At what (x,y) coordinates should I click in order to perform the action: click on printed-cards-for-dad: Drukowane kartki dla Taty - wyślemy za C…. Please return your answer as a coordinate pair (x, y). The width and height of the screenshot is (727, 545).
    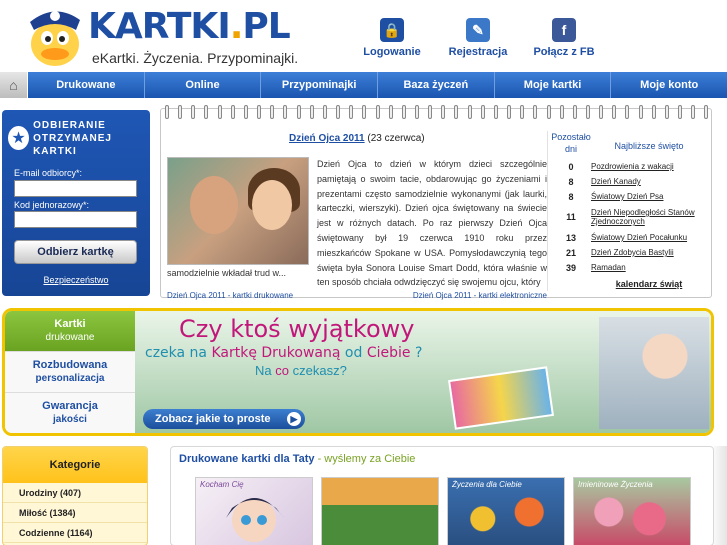
    Looking at the image, I should click on (442, 495).